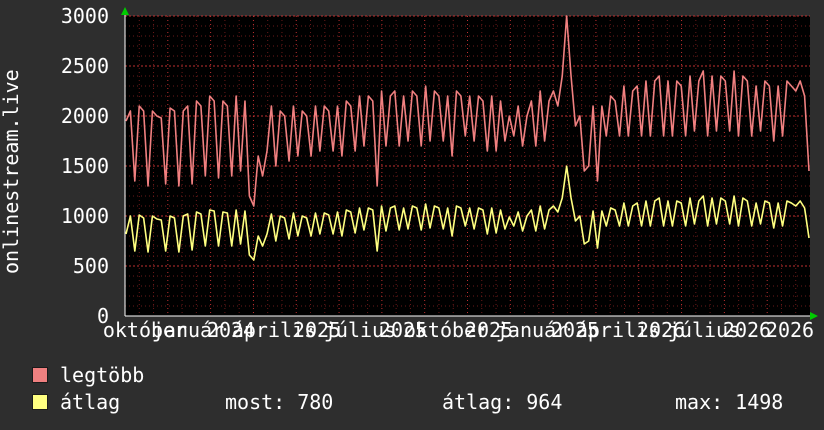 This screenshot has height=430, width=824. I want to click on legend-label-avg: átlag, so click(90, 402).